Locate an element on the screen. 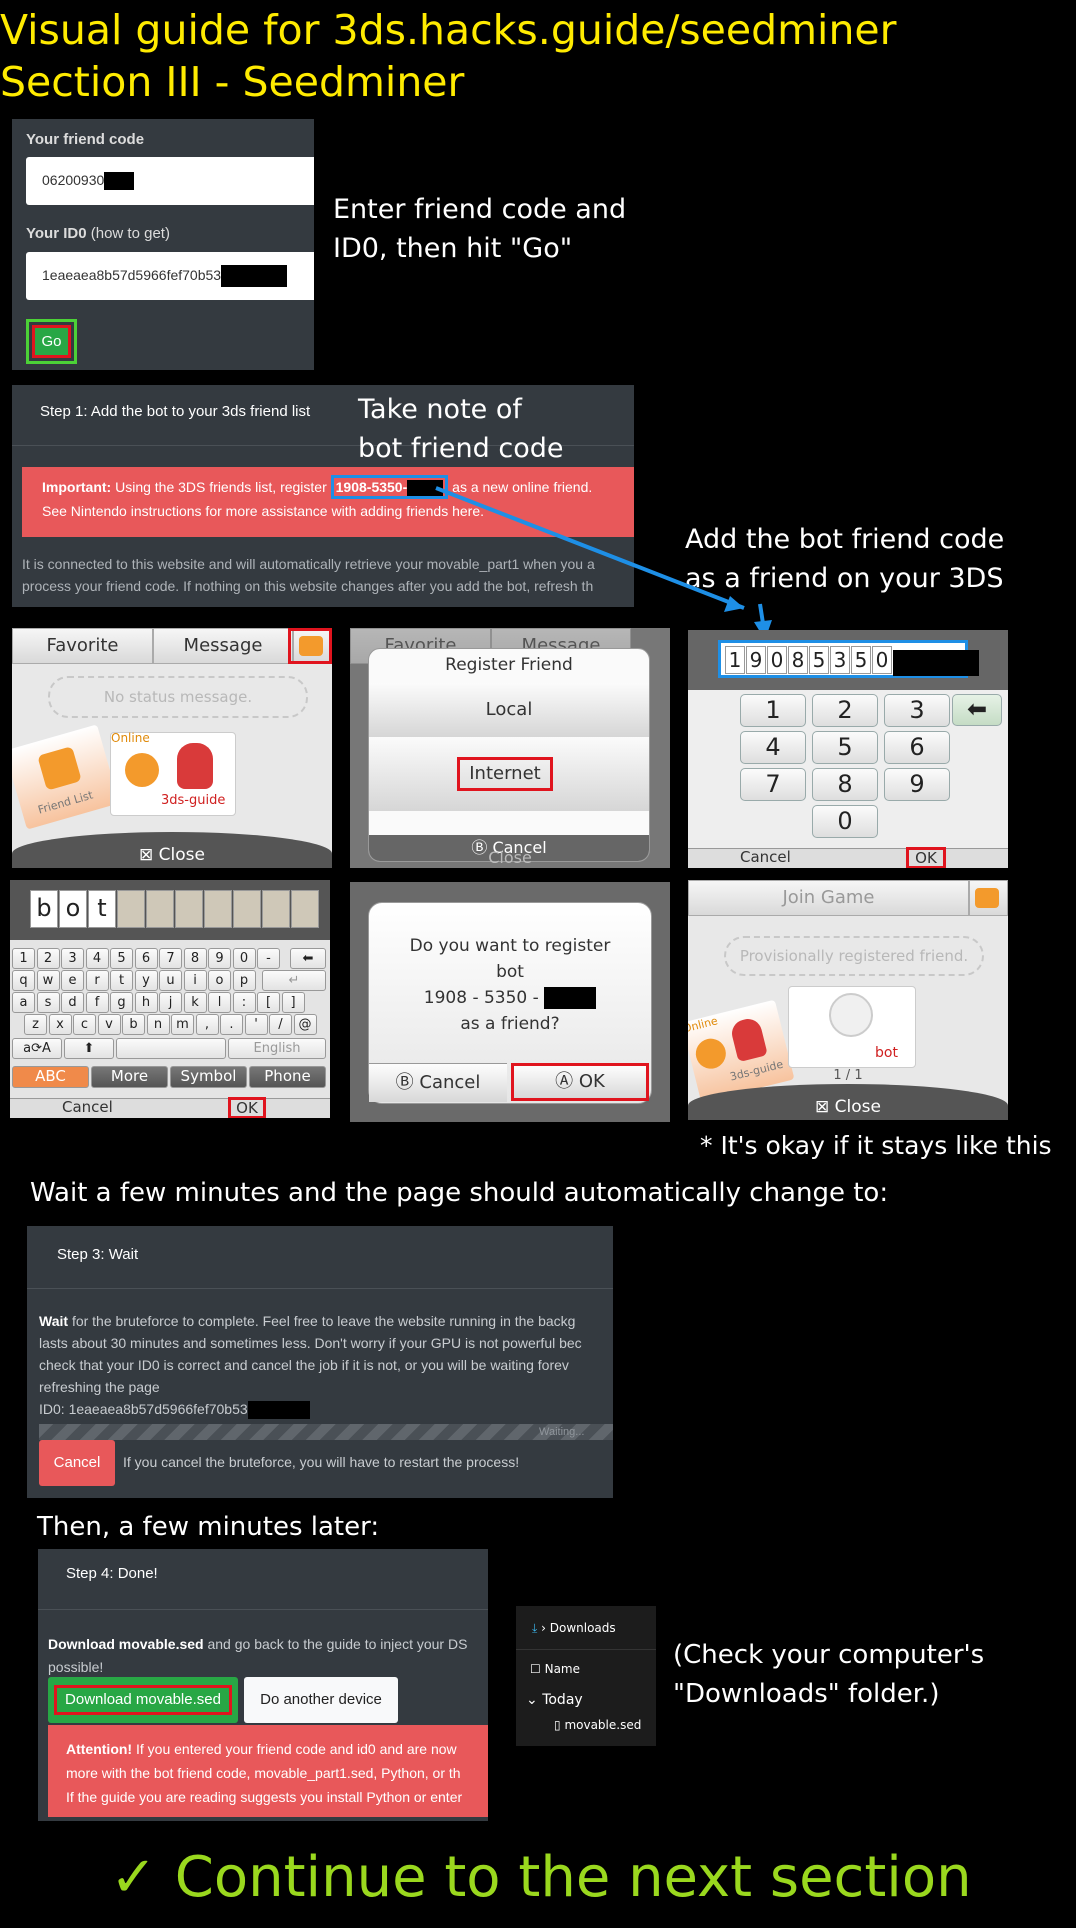 This screenshot has width=1076, height=1928. mode-abc: ABC is located at coordinates (50, 1077).